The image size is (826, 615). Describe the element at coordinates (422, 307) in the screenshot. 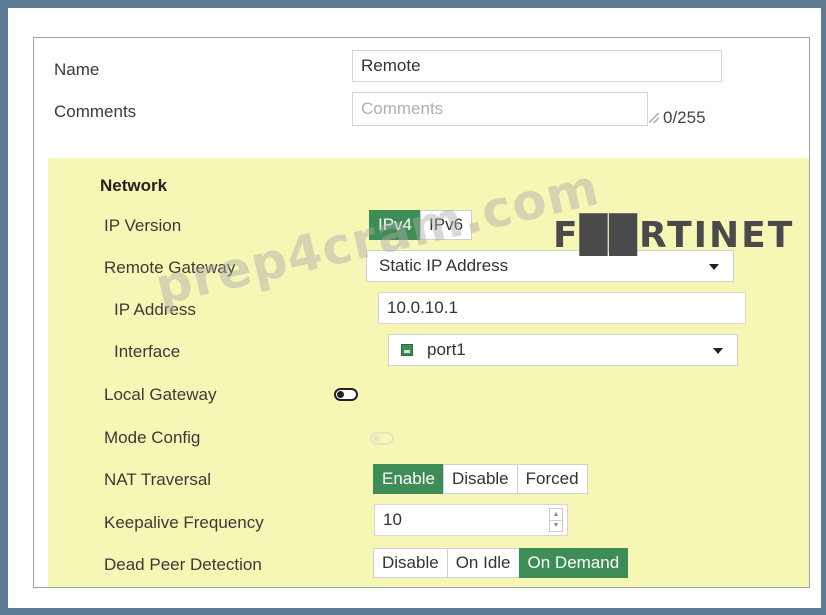

I see `ip-address-value: 10.0.10.1` at that location.